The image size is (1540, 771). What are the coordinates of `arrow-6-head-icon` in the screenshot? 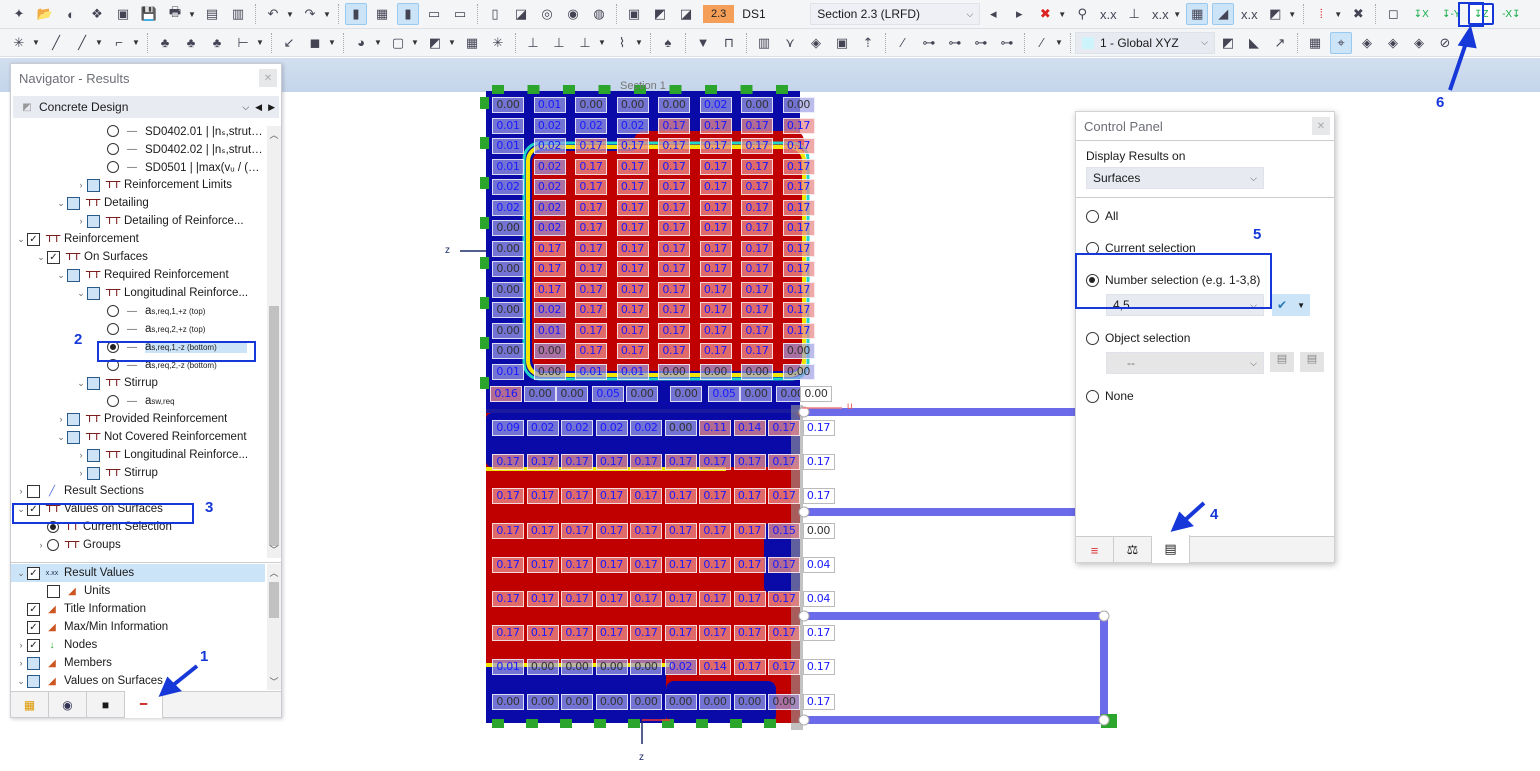 It's located at (1467, 37).